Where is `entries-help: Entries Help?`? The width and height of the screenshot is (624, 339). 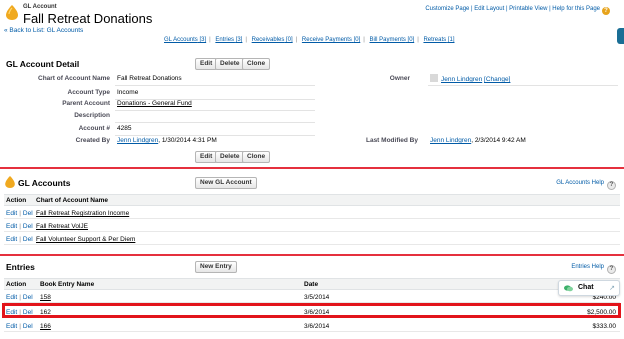 entries-help: Entries Help? is located at coordinates (593, 269).